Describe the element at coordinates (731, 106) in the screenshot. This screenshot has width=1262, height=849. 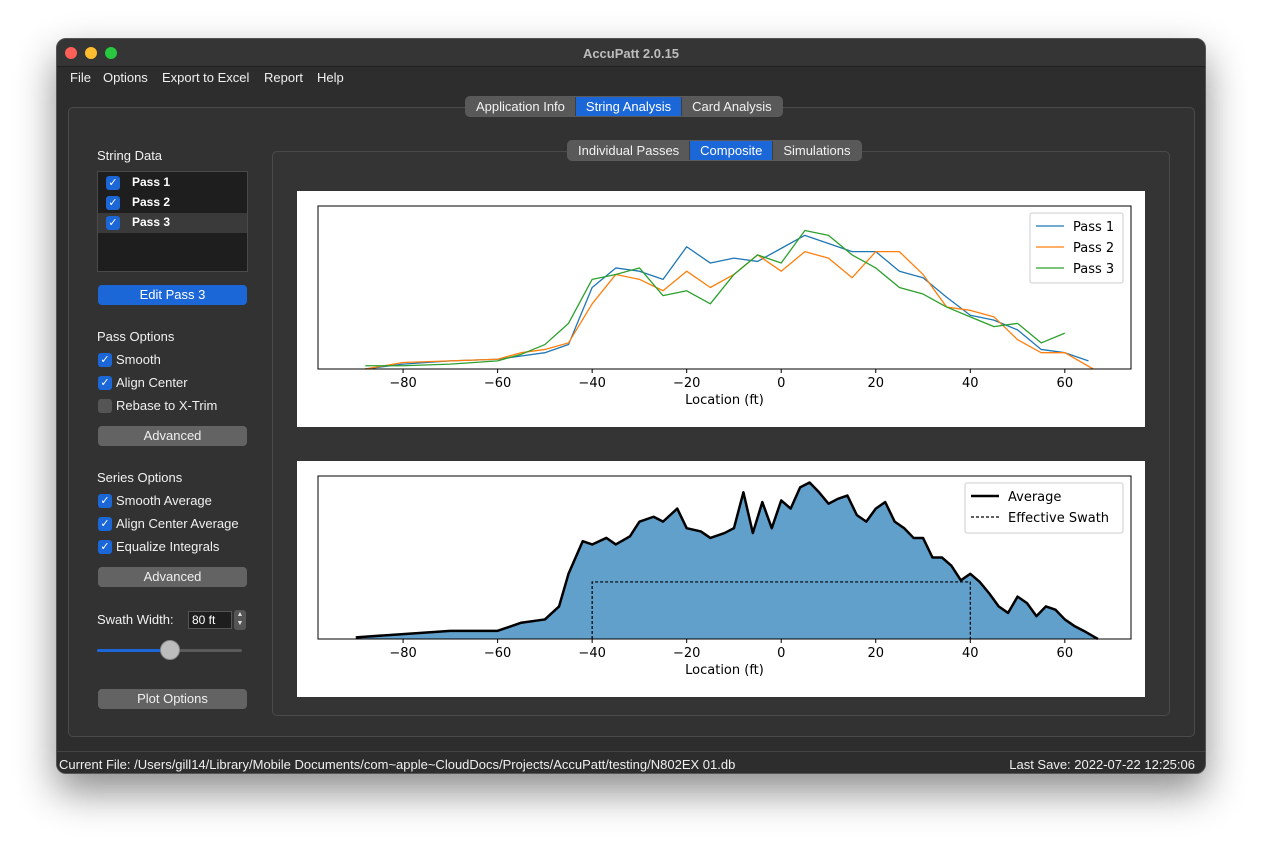
I see `tab-card-analysis: Card Analysis` at that location.